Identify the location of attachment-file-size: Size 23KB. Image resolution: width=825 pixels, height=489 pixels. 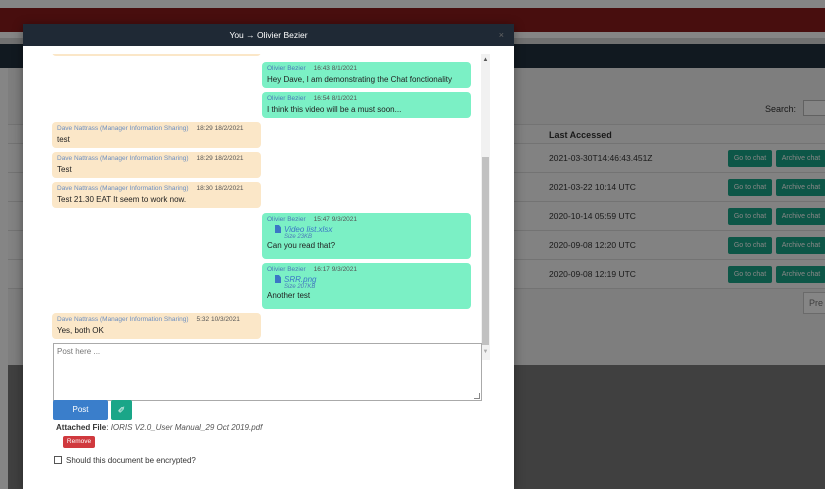
(298, 237).